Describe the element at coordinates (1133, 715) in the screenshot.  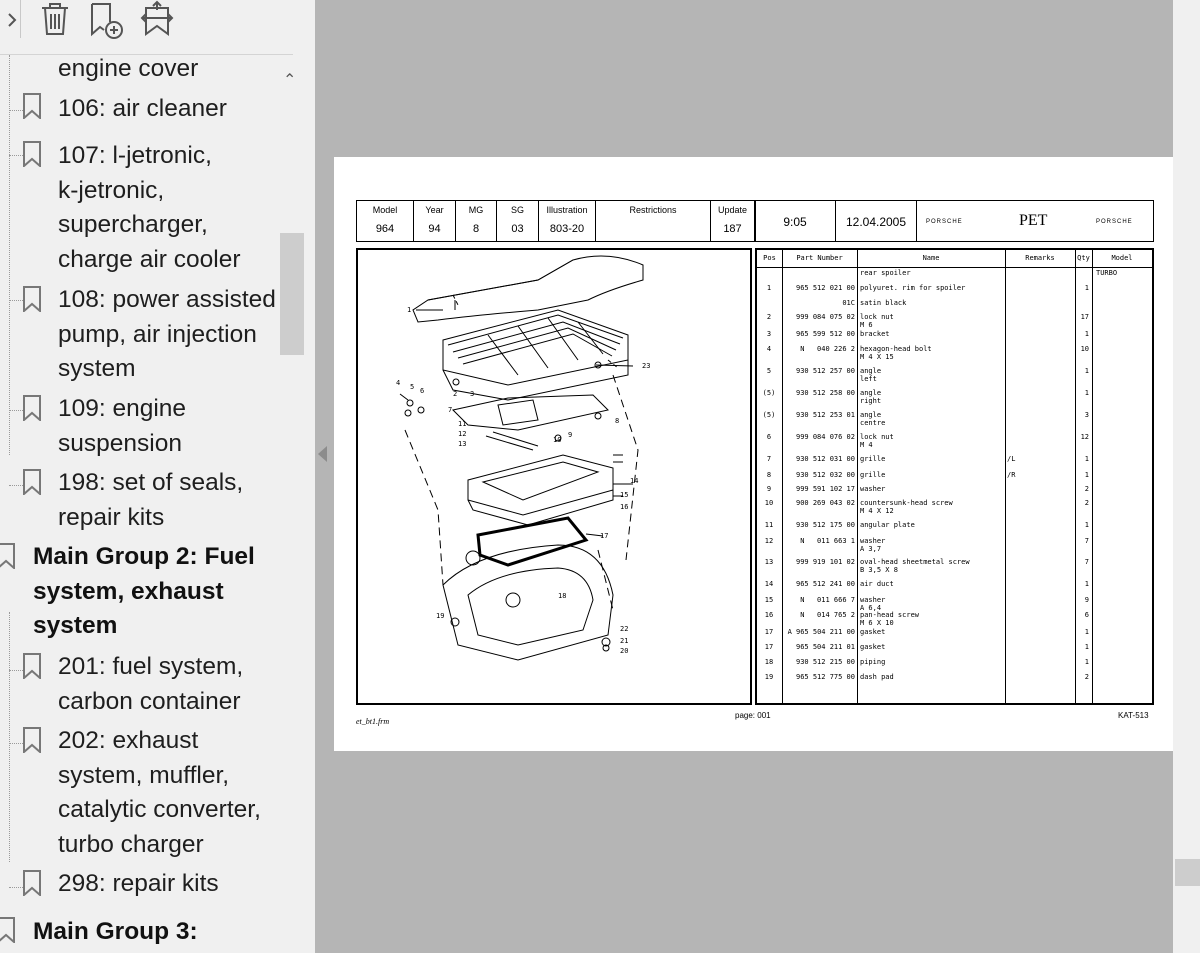
I see `footer-catalog: KAT-513` at that location.